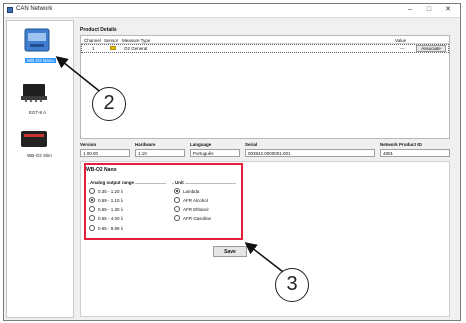 The image size is (466, 323). What do you see at coordinates (292, 285) in the screenshot?
I see `callout-number-3: 3` at bounding box center [292, 285].